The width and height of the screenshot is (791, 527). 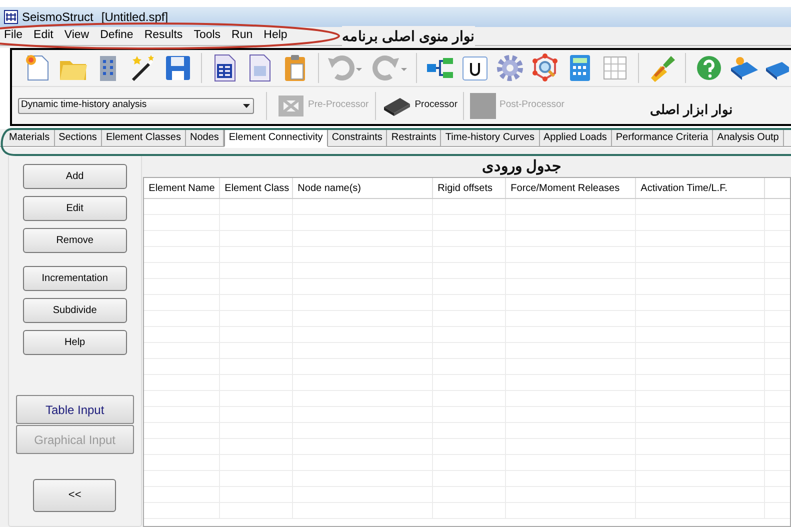 I want to click on tab: Element Classes, so click(x=144, y=137).